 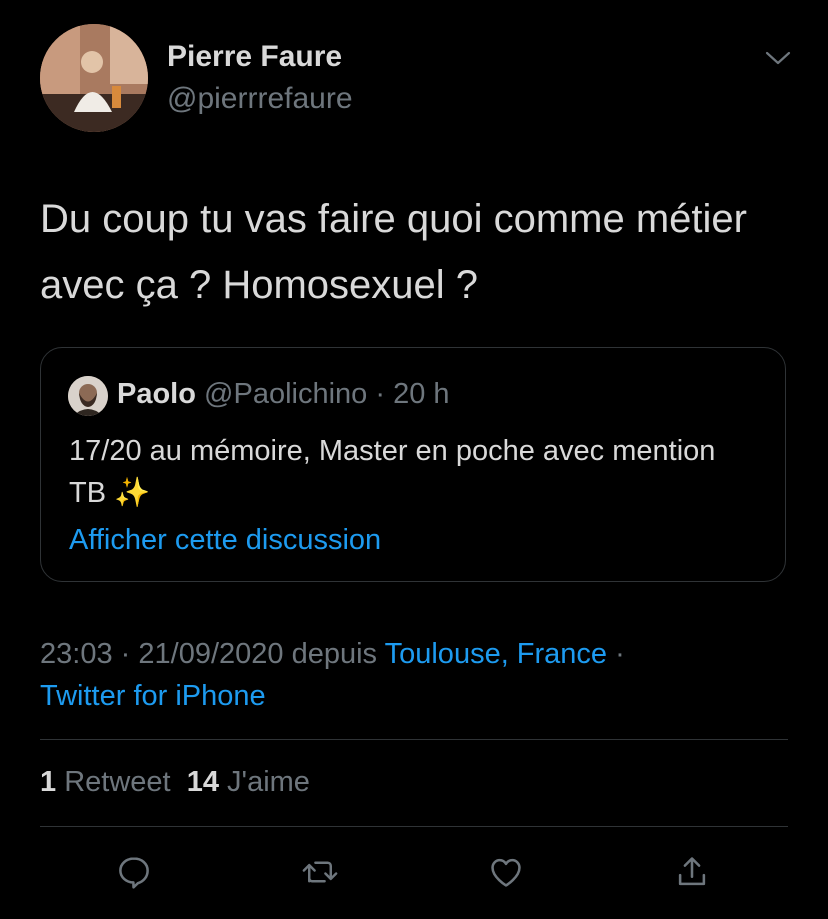 I want to click on retweet-icon, so click(x=320, y=872).